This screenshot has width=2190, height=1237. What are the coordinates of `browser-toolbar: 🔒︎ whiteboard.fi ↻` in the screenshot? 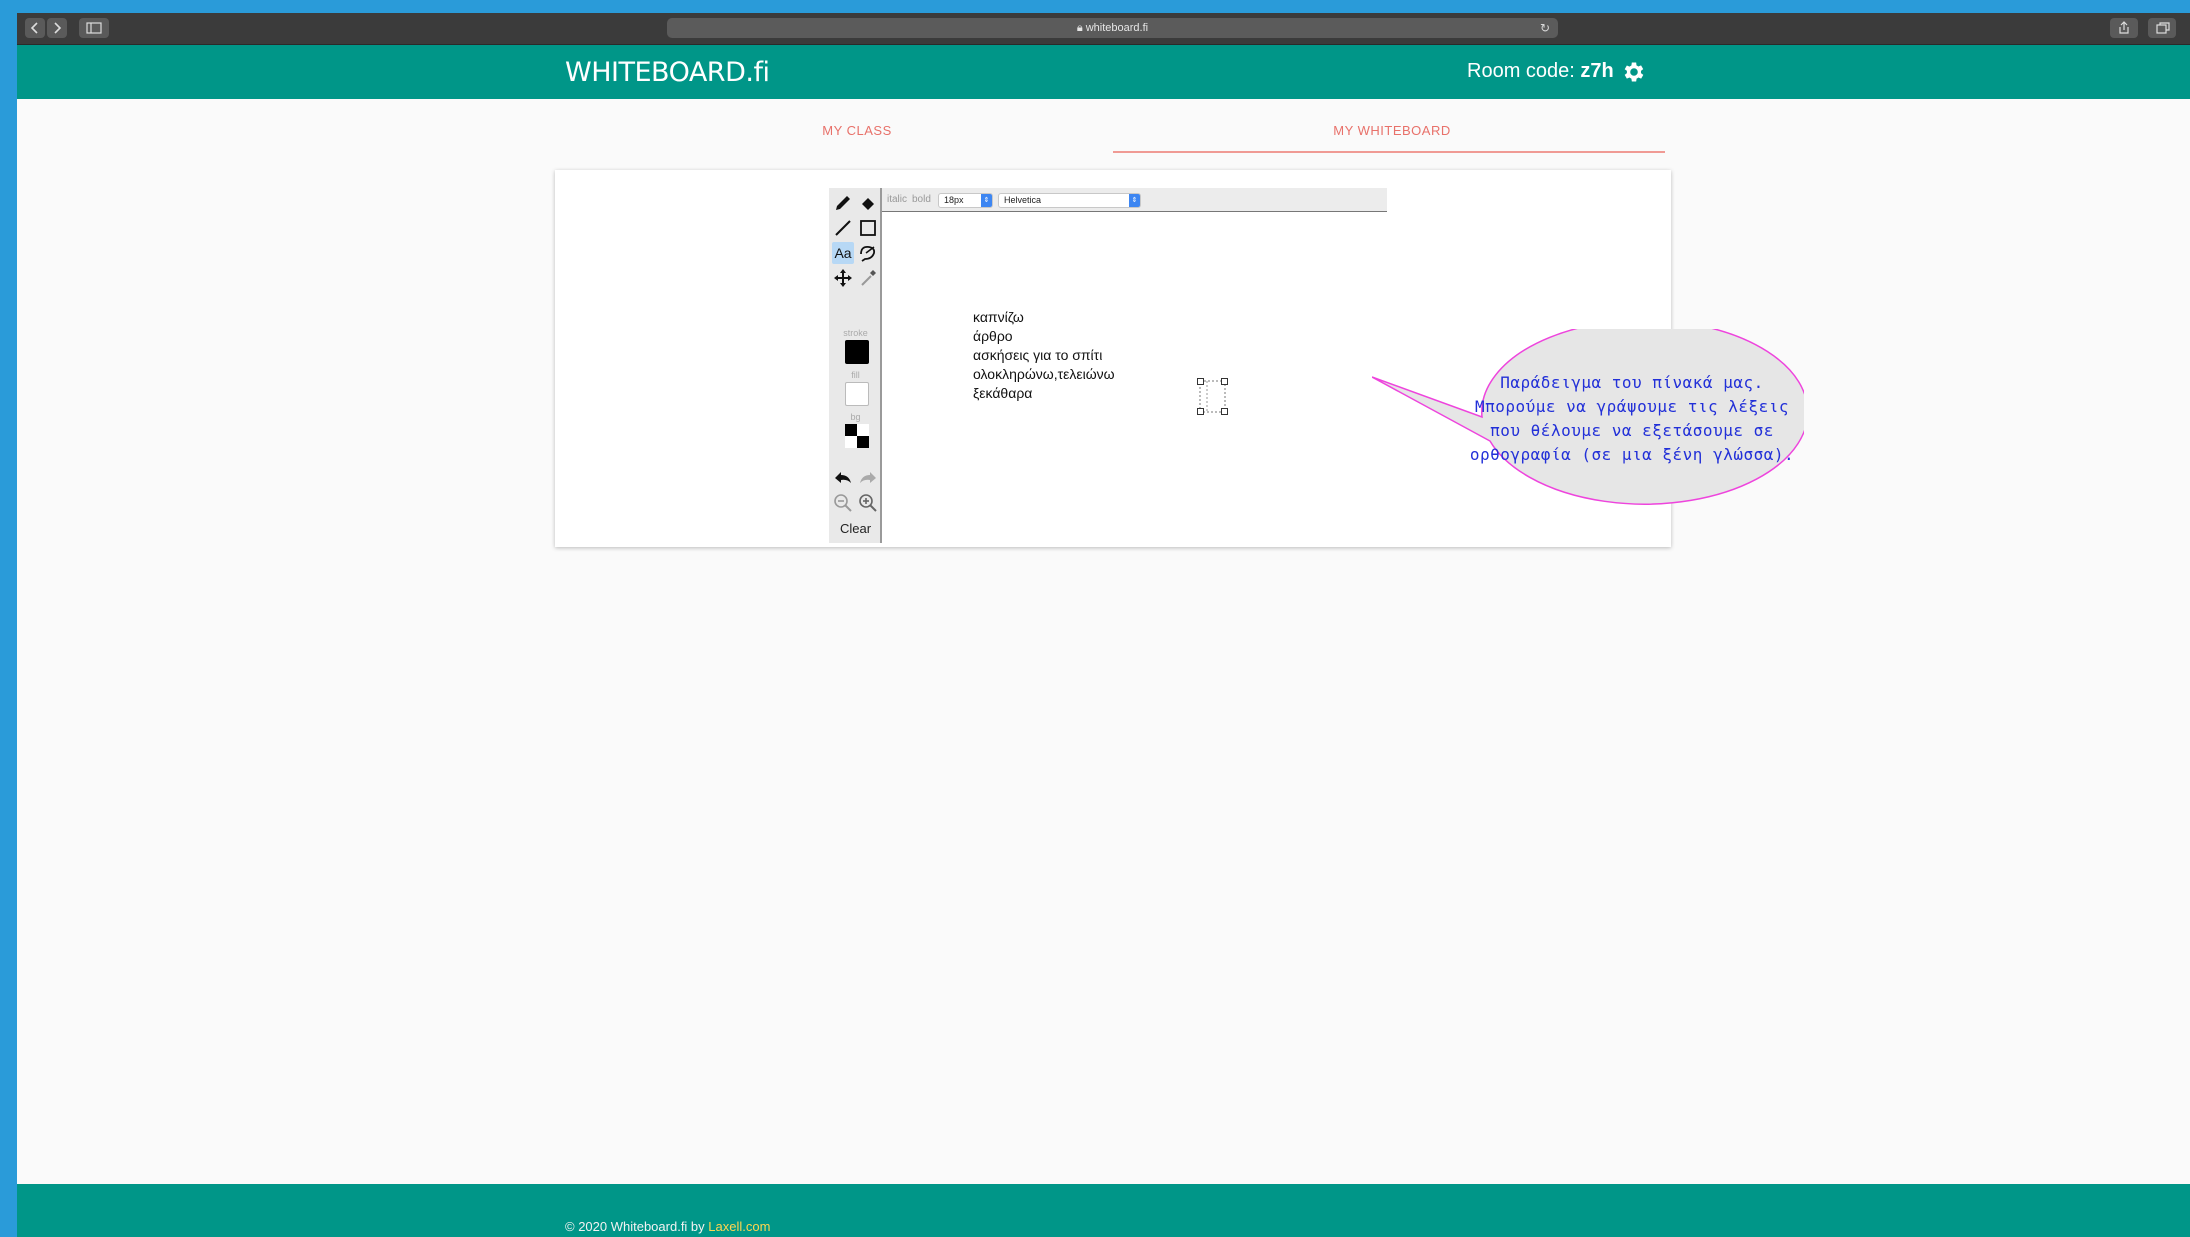 It's located at (1103, 29).